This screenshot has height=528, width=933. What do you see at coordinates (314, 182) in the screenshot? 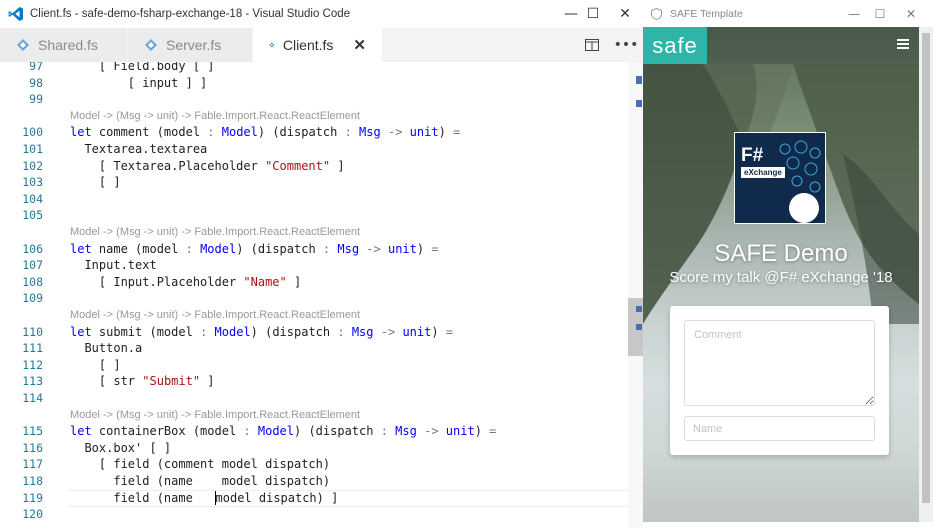
I see `code-line: 103 [ ]` at bounding box center [314, 182].